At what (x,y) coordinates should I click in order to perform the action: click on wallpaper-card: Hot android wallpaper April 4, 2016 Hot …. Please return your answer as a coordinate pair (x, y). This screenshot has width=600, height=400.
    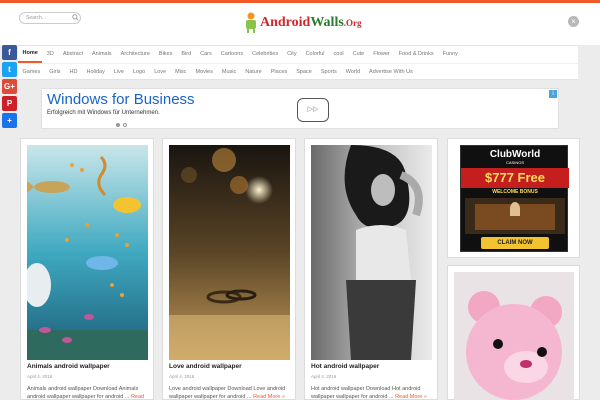
    Looking at the image, I should click on (371, 269).